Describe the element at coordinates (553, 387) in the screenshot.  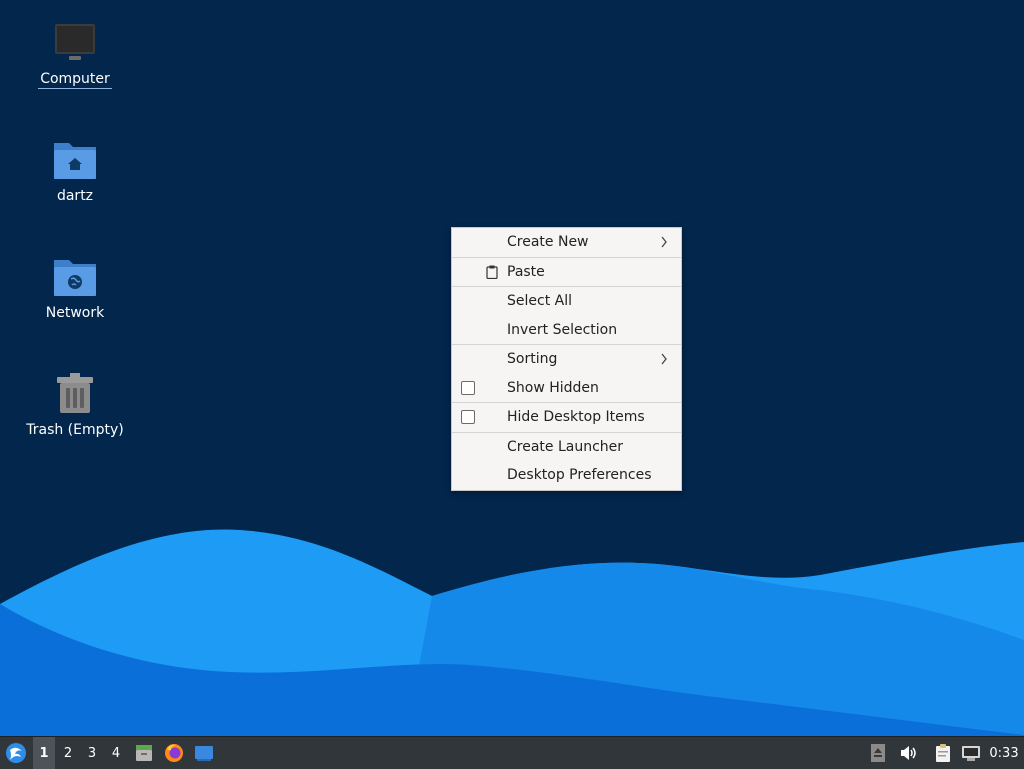
I see `menu-item-label: Show Hidden` at that location.